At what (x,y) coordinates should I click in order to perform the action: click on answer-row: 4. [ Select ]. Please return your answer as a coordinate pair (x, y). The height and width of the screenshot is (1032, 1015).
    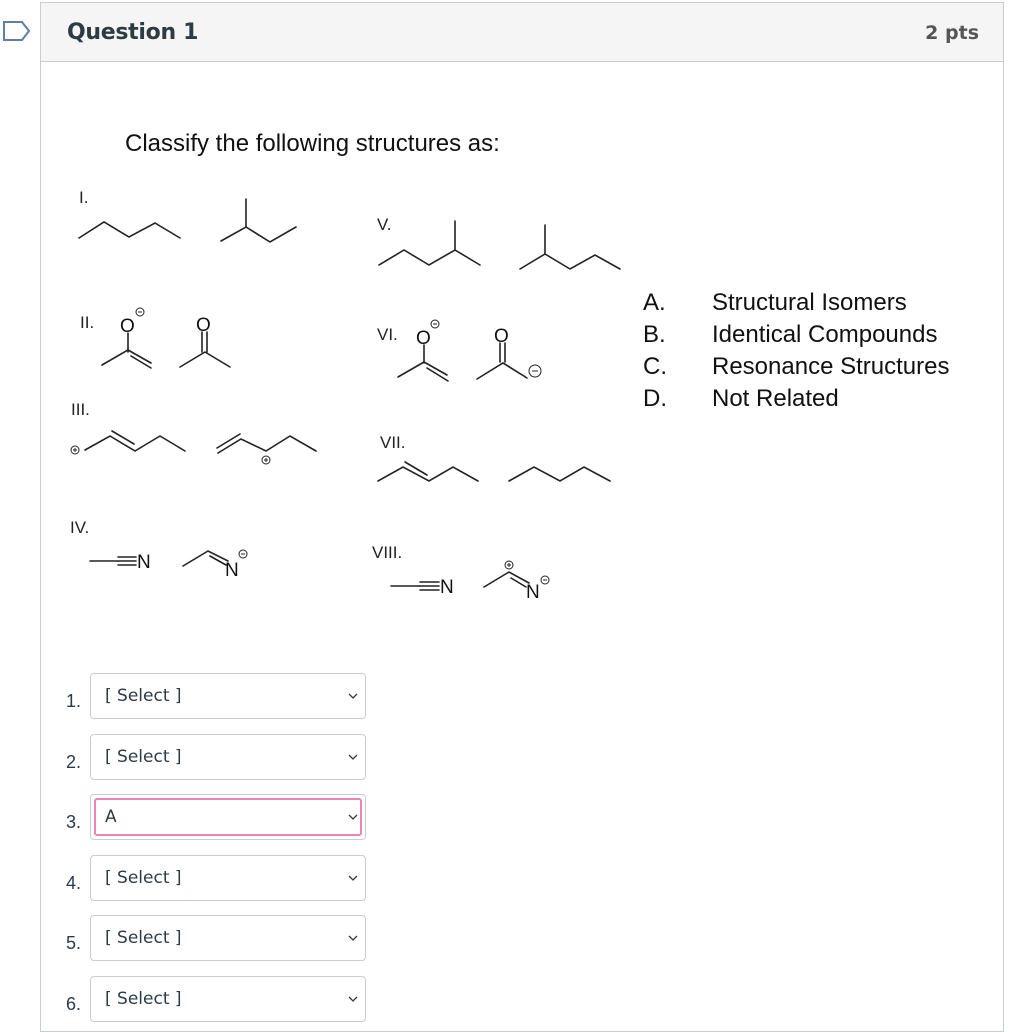
    Looking at the image, I should click on (216, 878).